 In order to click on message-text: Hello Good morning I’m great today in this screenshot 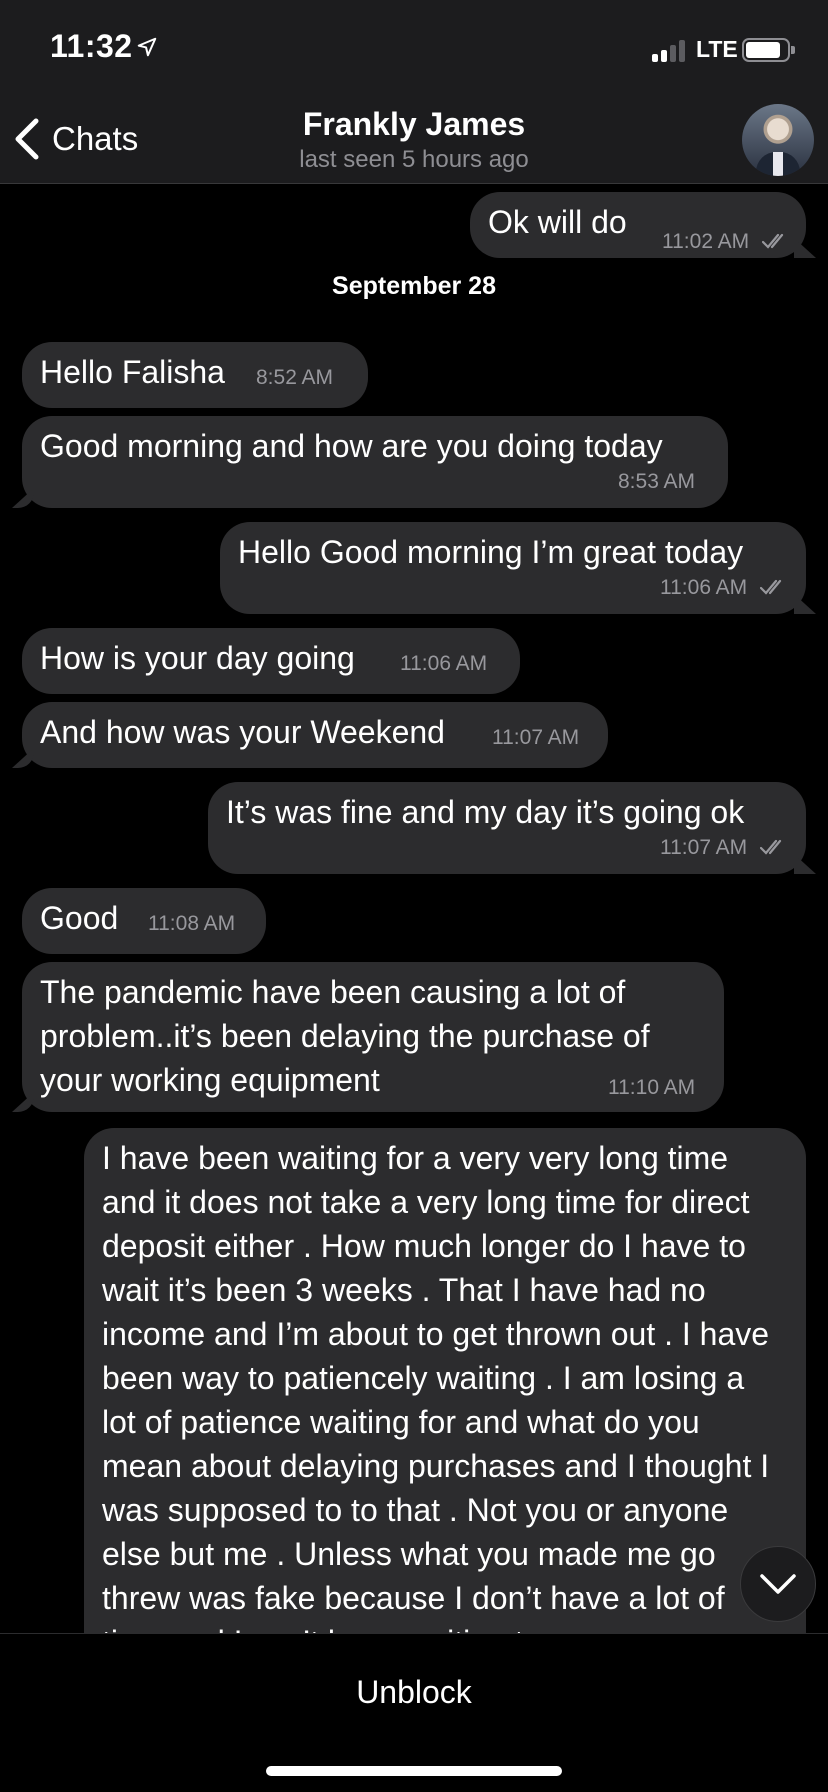, I will do `click(491, 552)`.